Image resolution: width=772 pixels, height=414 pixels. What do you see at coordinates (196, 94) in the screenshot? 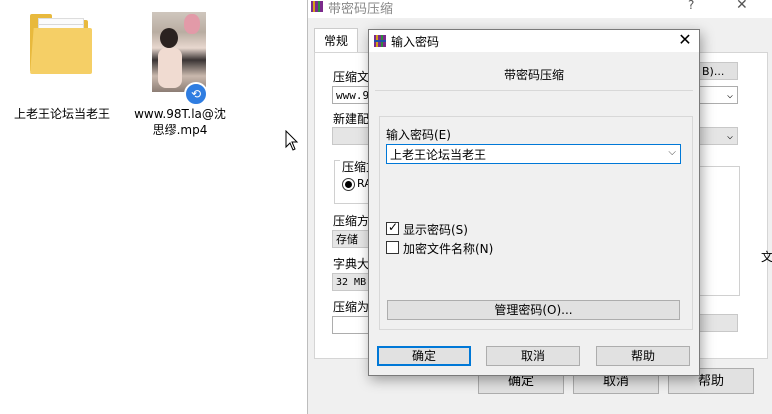
I see `player-badge-icon: ⟲` at bounding box center [196, 94].